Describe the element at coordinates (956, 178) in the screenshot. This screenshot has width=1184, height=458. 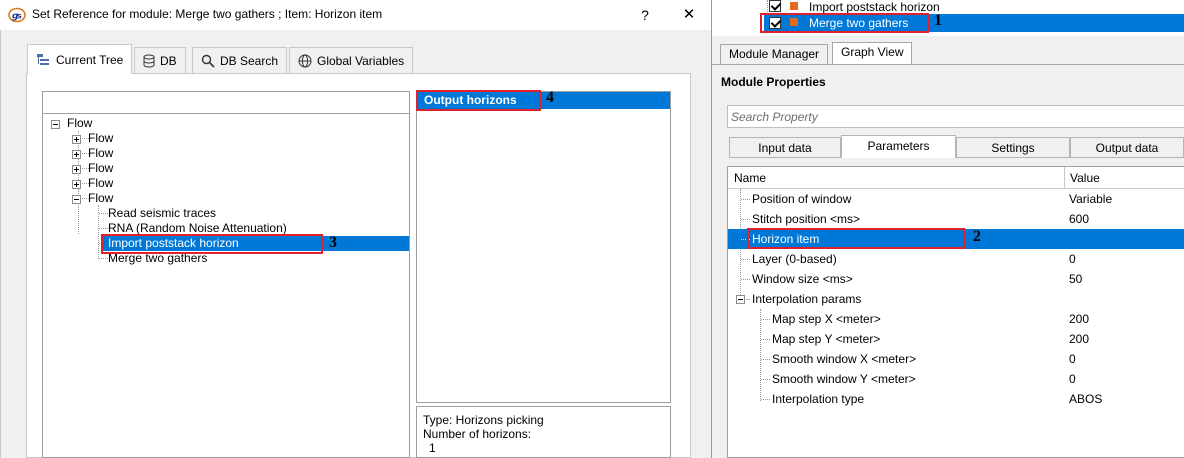
I see `grid-header: Name Value` at that location.